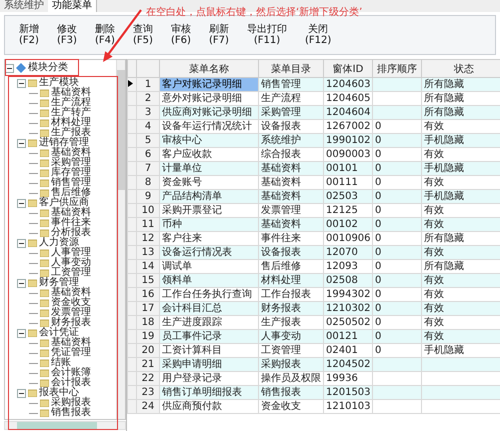 The image size is (500, 431). Describe the element at coordinates (71, 313) in the screenshot. I see `tree-item: 发票管理` at that location.